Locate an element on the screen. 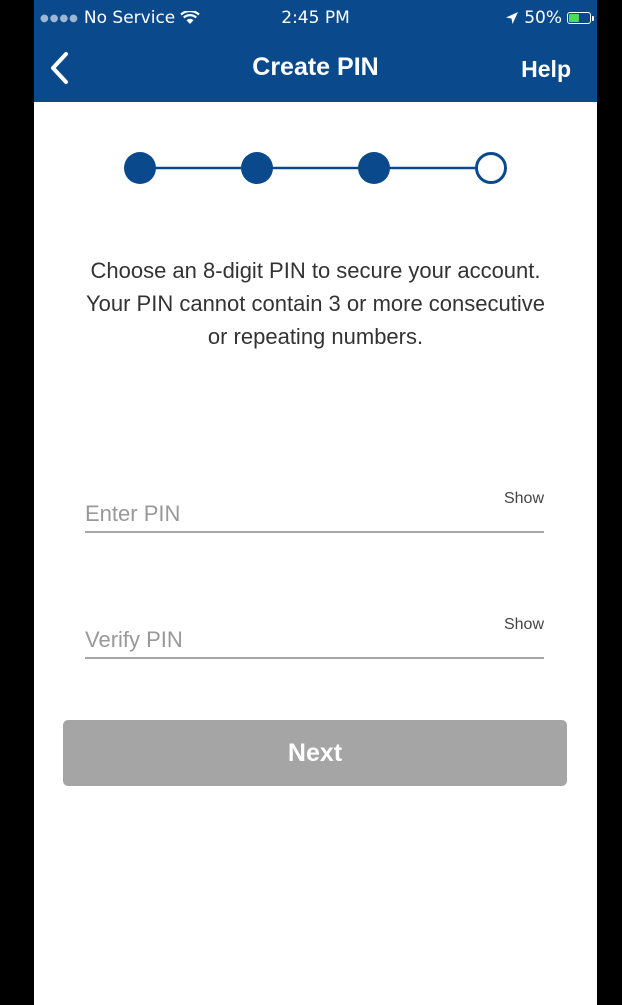 This screenshot has width=622, height=1005. verify-pin-field: Show is located at coordinates (314, 637).